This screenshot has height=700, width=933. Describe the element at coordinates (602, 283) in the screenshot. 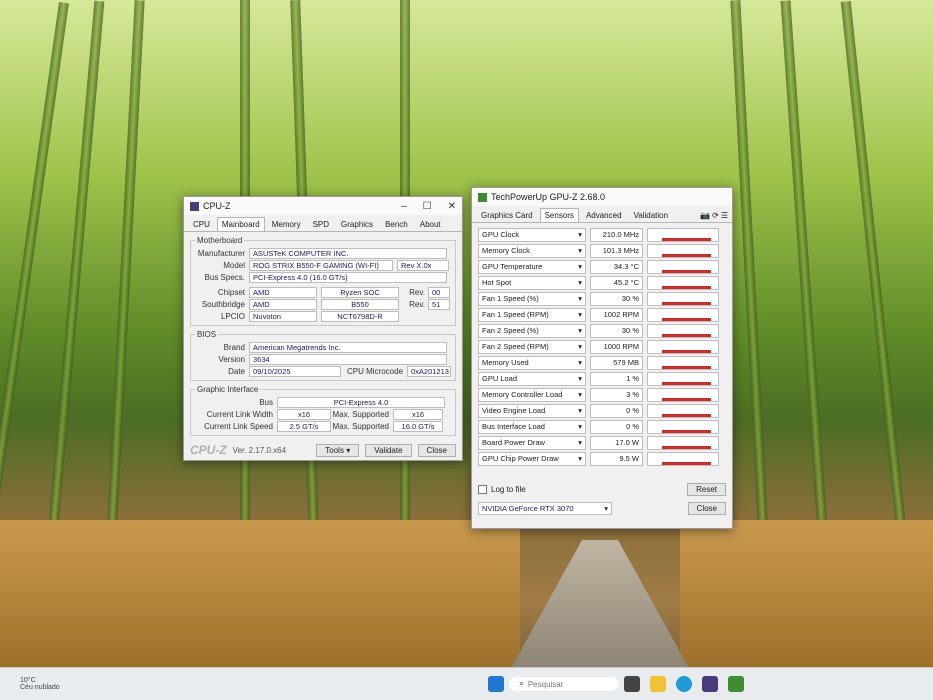

I see `sensor-row: Hot Spot ▾ 45.2 °C` at that location.